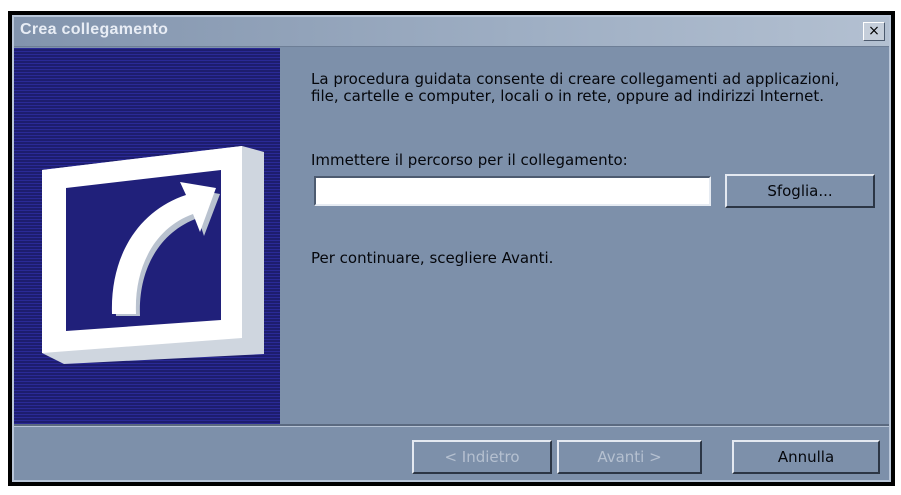 Image resolution: width=901 pixels, height=495 pixels. Describe the element at coordinates (629, 457) in the screenshot. I see `next-button: Avanti >` at that location.